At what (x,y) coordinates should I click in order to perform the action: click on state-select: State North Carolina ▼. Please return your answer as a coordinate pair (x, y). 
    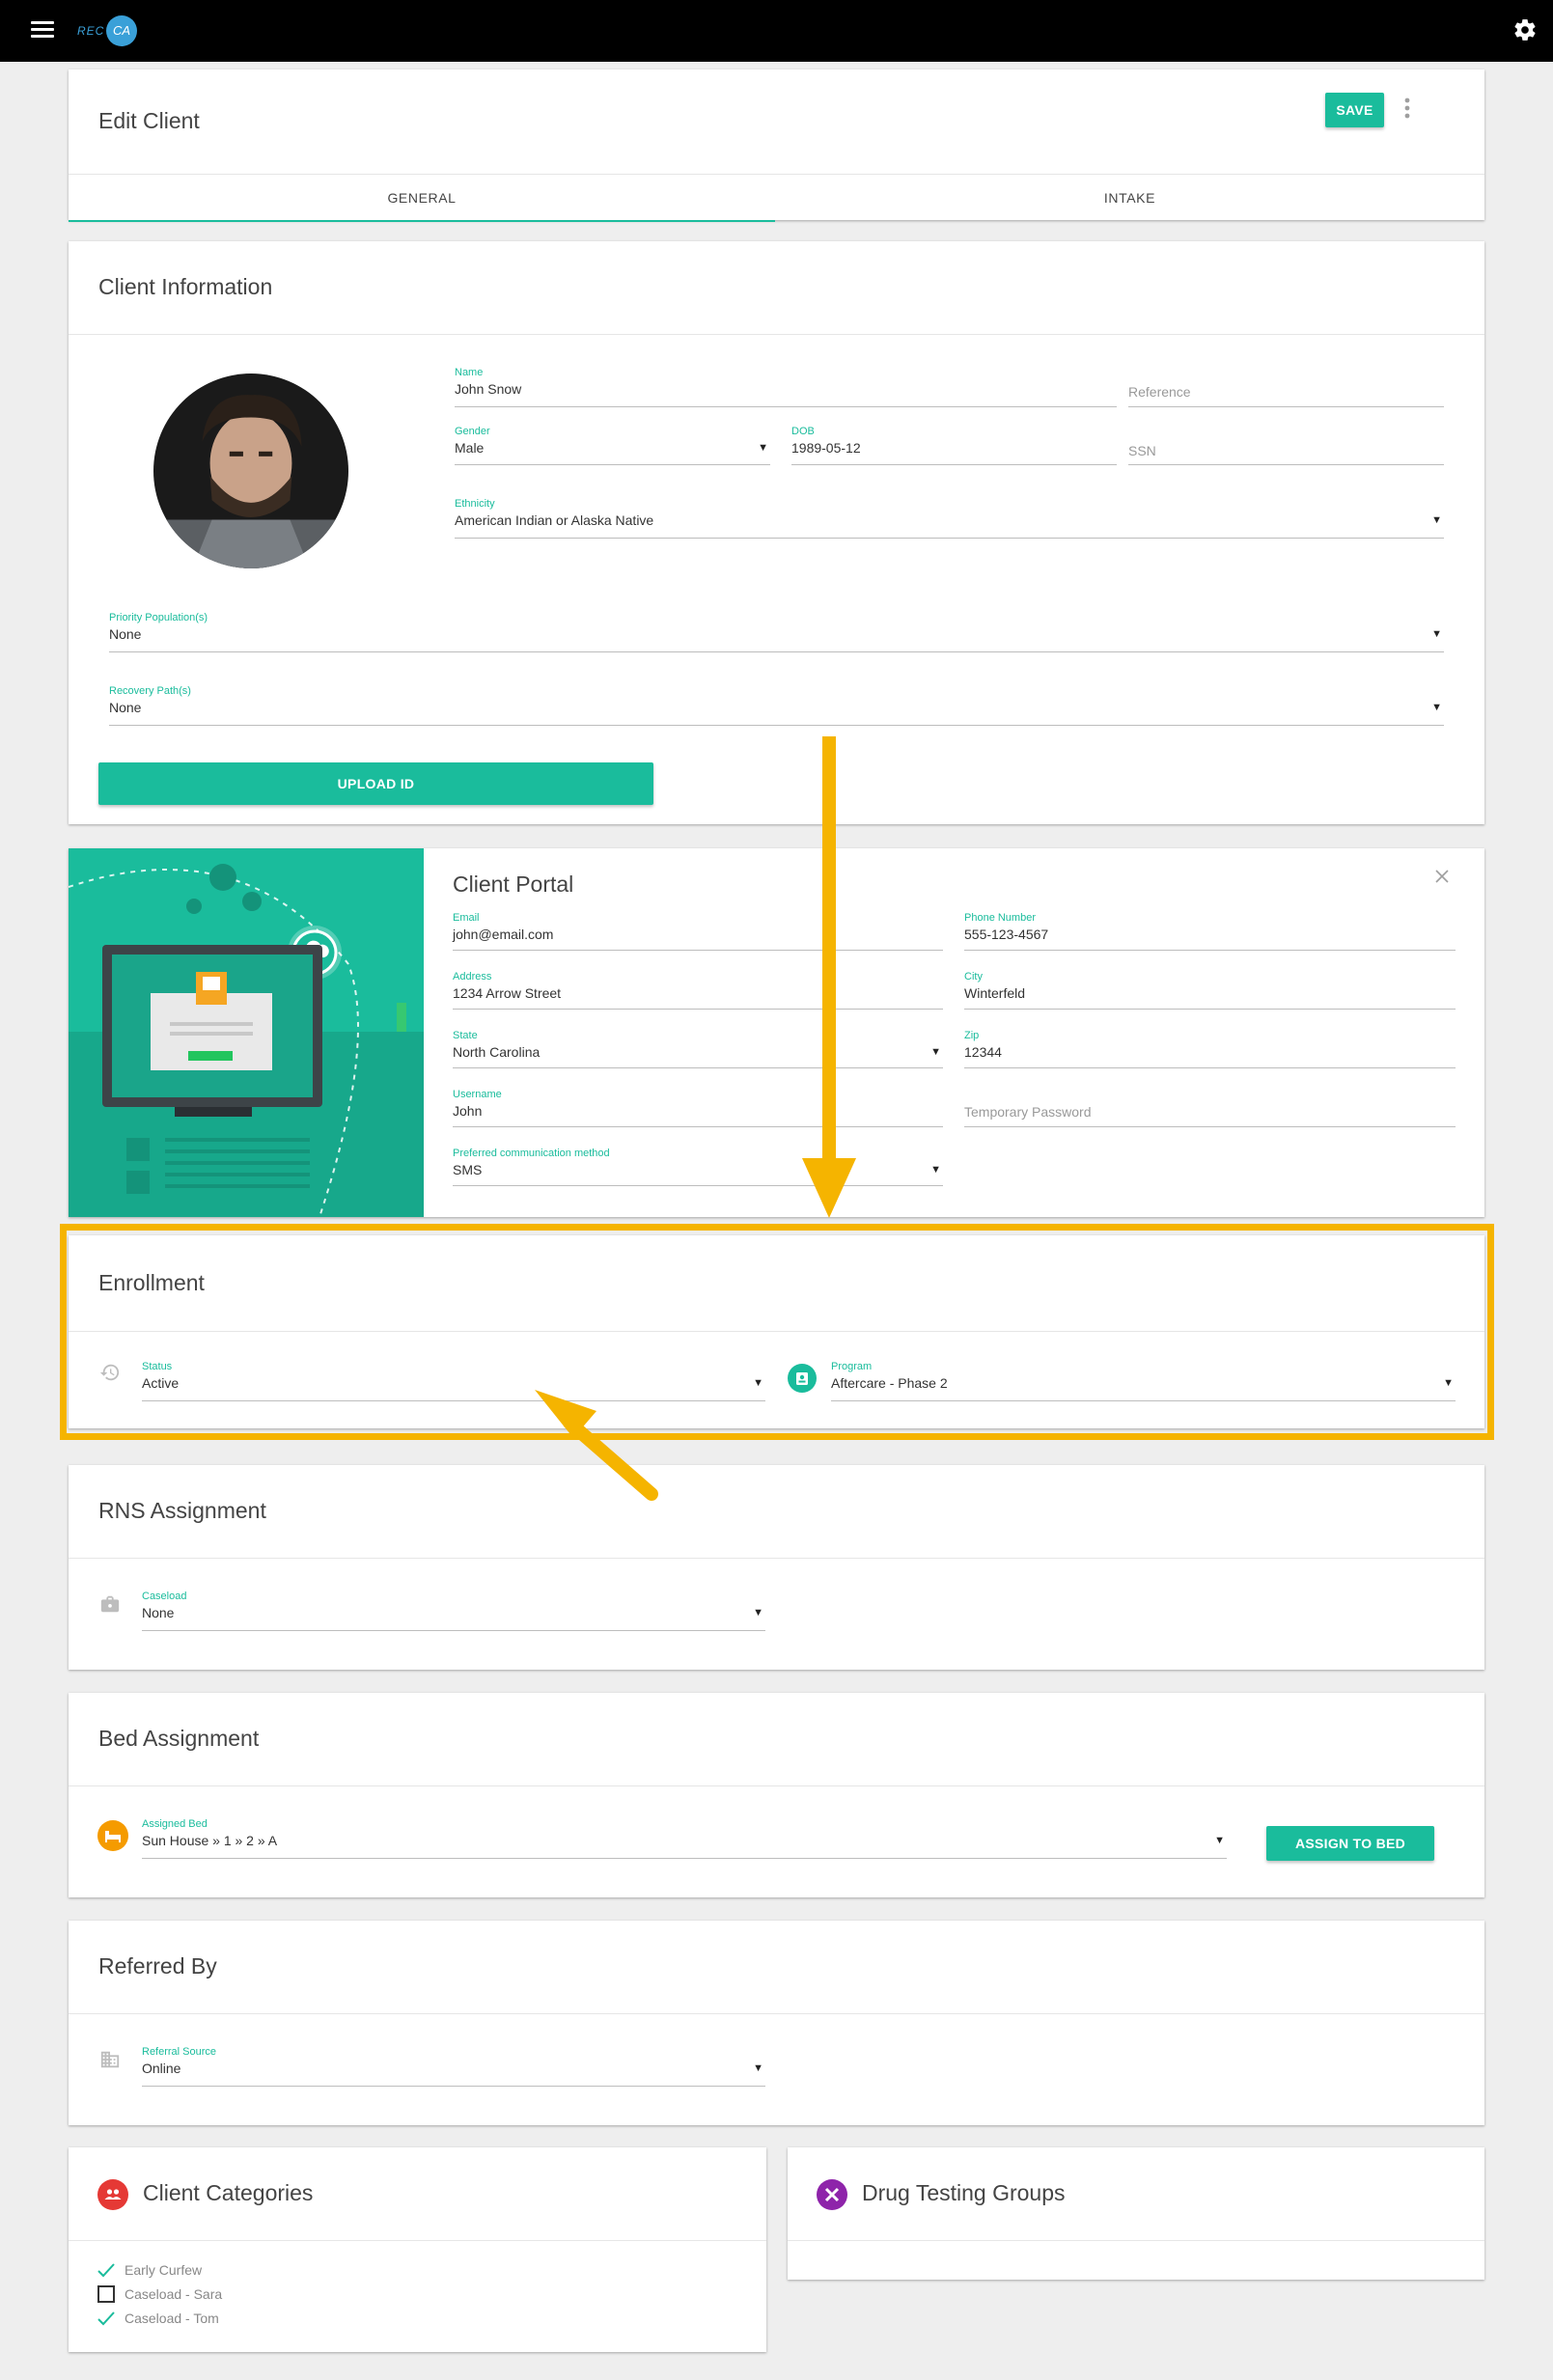
    Looking at the image, I should click on (698, 1049).